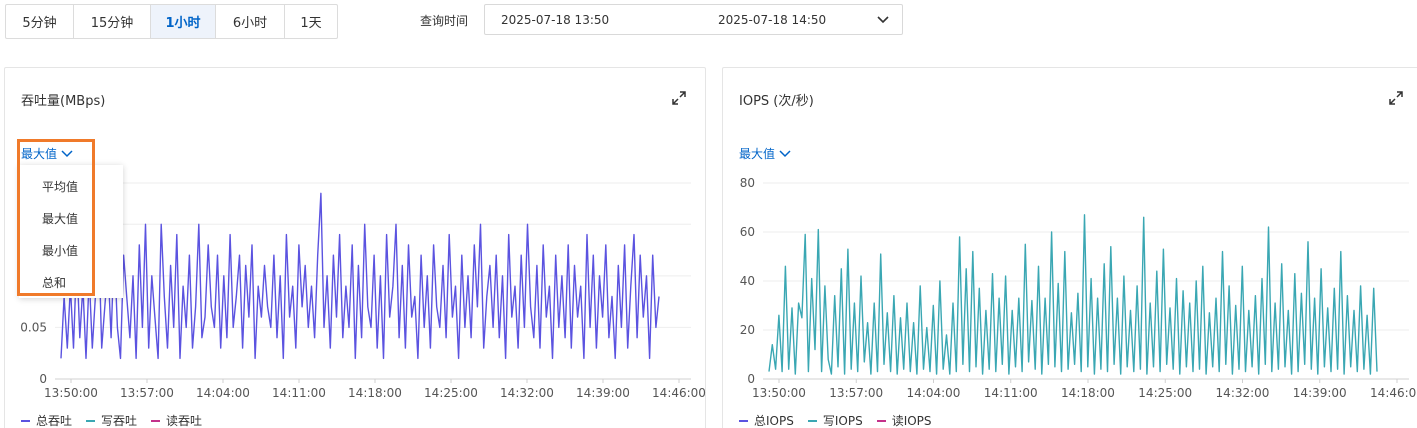 This screenshot has height=428, width=1417. I want to click on legend-label: 写IOPS, so click(842, 421).